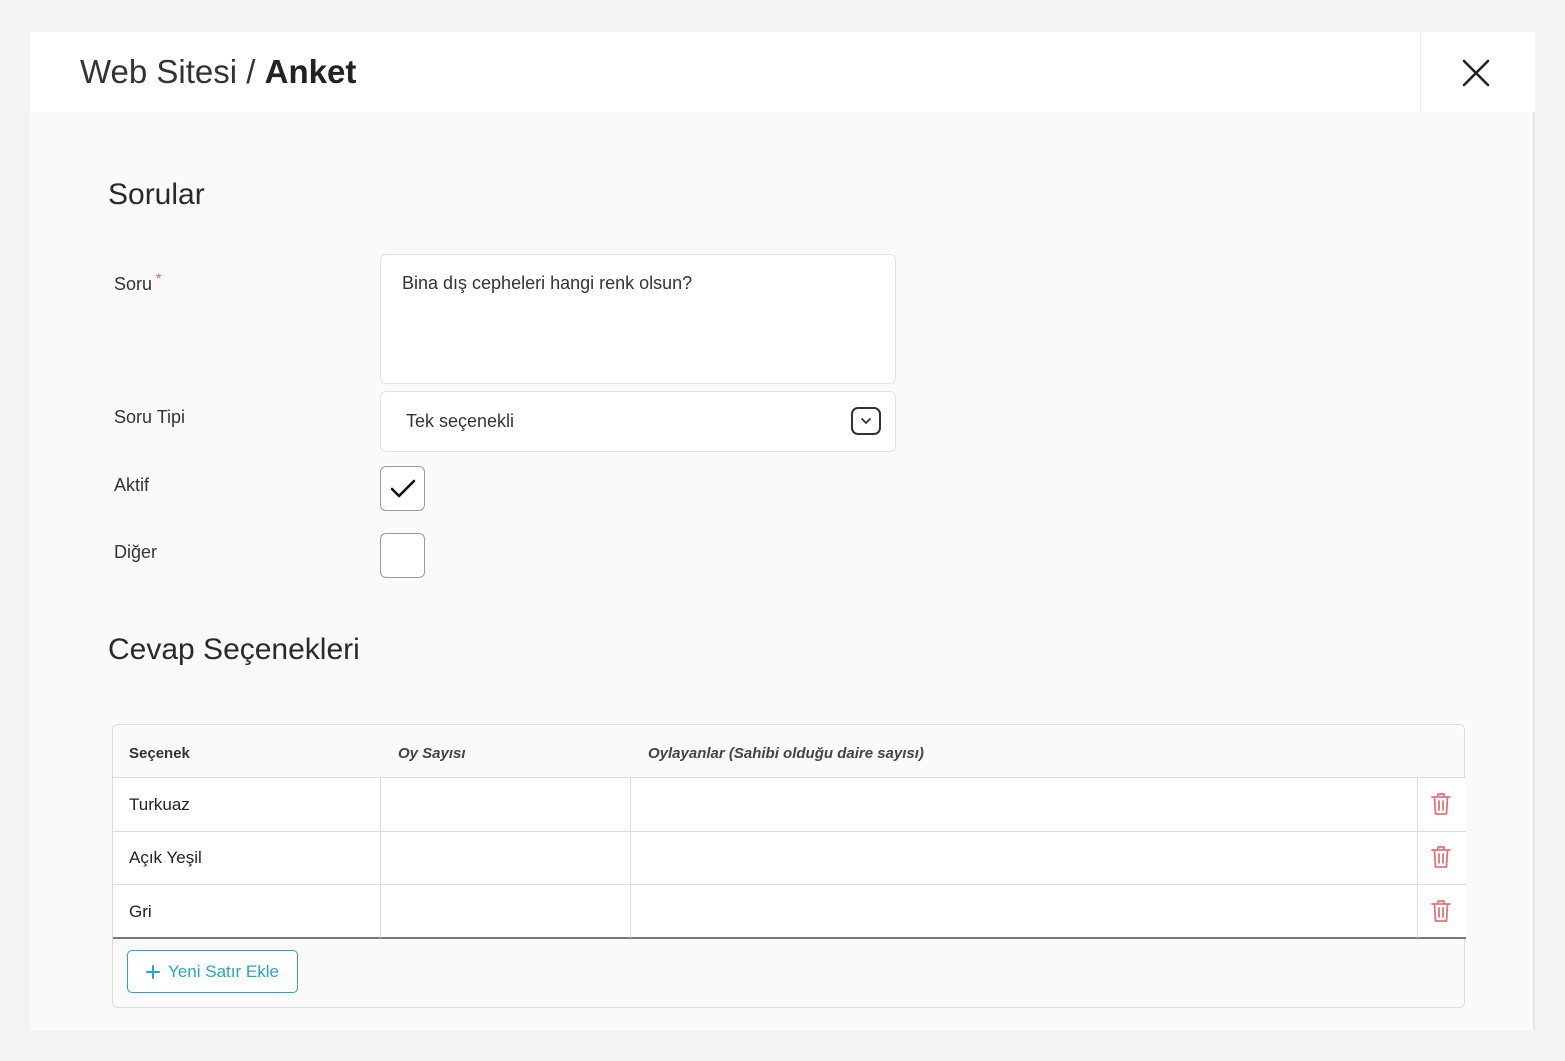 The height and width of the screenshot is (1061, 1565). I want to click on check-icon, so click(402, 488).